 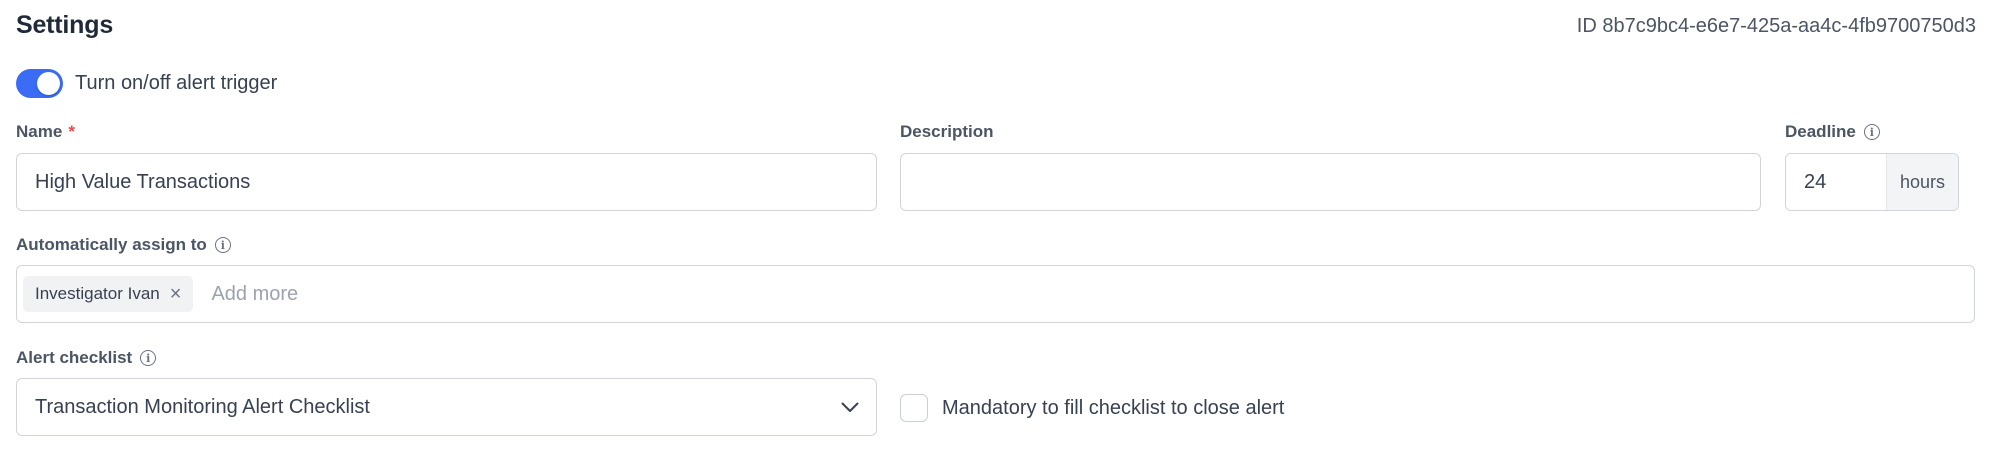 What do you see at coordinates (914, 408) in the screenshot?
I see `mandatory-checkbox` at bounding box center [914, 408].